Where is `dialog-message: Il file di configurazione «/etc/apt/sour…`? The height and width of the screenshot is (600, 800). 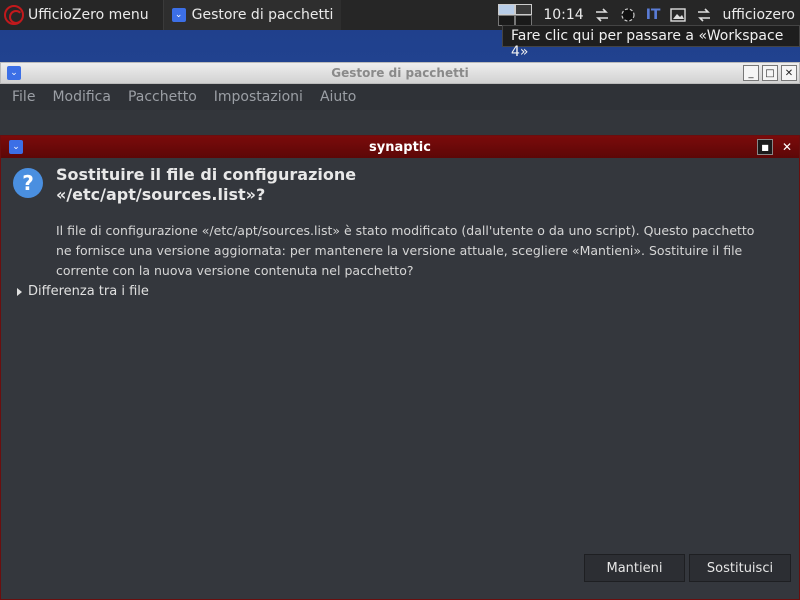 dialog-message: Il file di configurazione «/etc/apt/sour… is located at coordinates (421, 251).